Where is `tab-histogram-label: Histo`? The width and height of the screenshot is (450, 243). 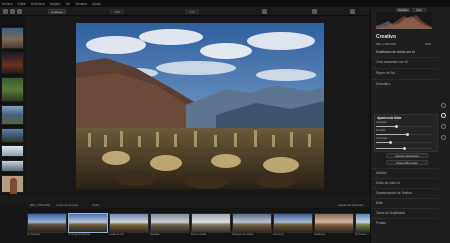 tab-histogram-label: Histo is located at coordinates (419, 10).